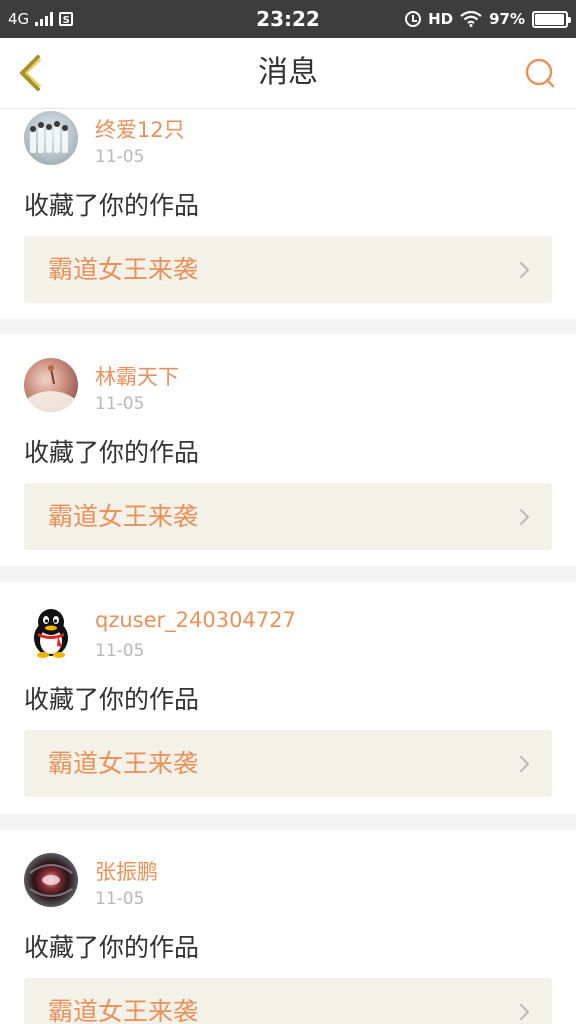  What do you see at coordinates (488, 19) in the screenshot?
I see `status-right: HD 97%` at bounding box center [488, 19].